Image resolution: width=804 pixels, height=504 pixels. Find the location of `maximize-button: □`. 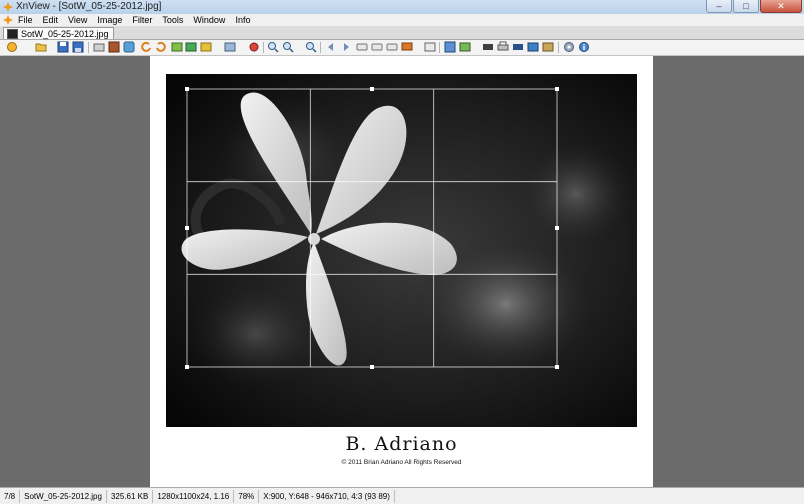

maximize-button: □ is located at coordinates (746, 6).